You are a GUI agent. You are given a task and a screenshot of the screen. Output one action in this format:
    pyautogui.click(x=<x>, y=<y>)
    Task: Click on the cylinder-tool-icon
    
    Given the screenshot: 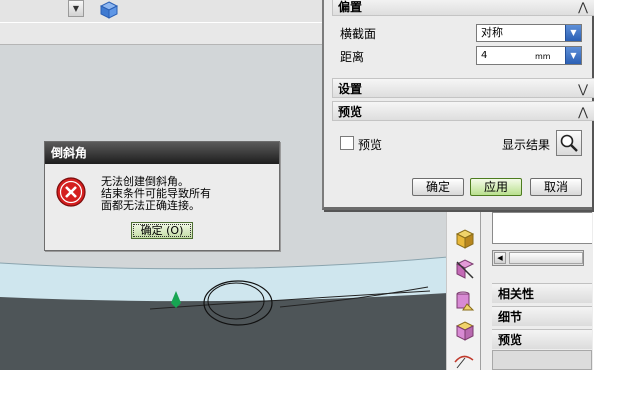 What is the action you would take?
    pyautogui.click(x=464, y=301)
    